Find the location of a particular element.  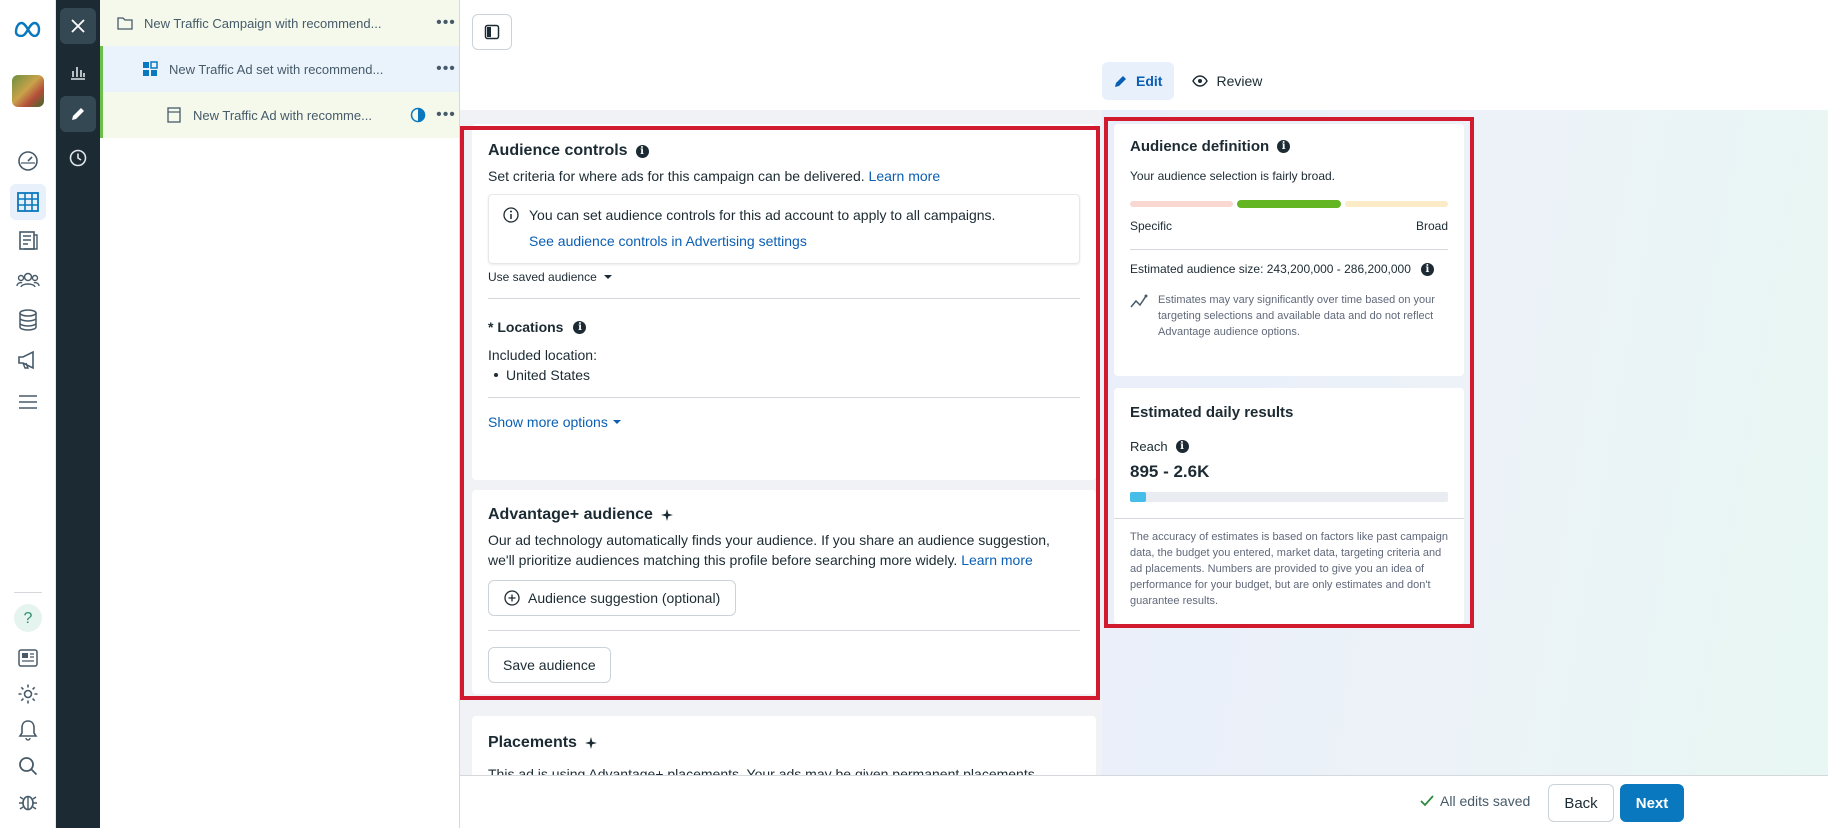

dashboard-icon is located at coordinates (28, 160).